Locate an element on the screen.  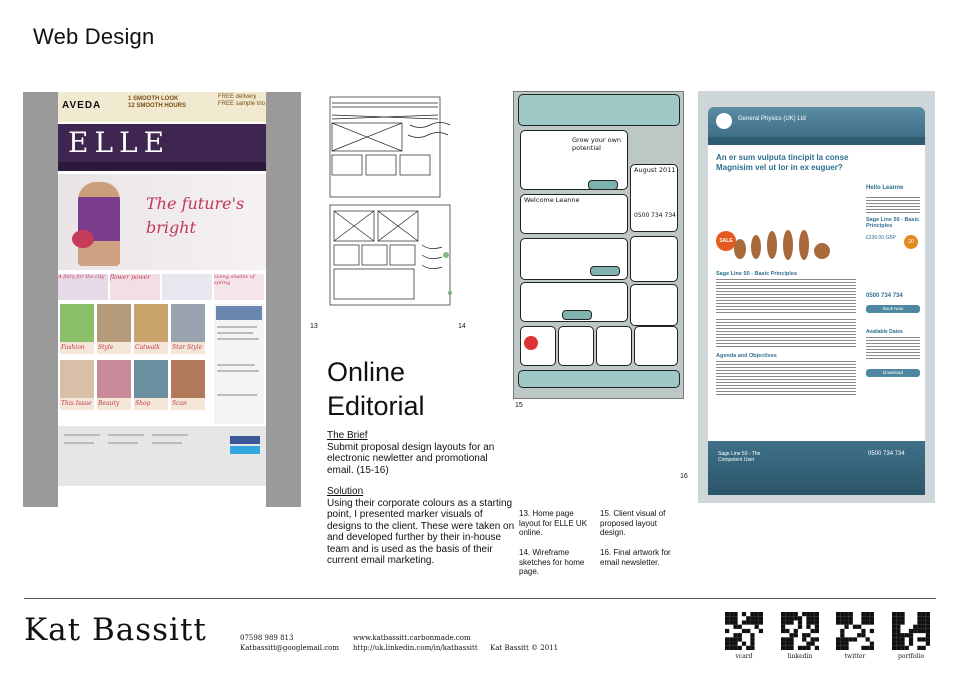
caption-14: 14. Wireframe sketches for home page. is located at coordinates (552, 562).